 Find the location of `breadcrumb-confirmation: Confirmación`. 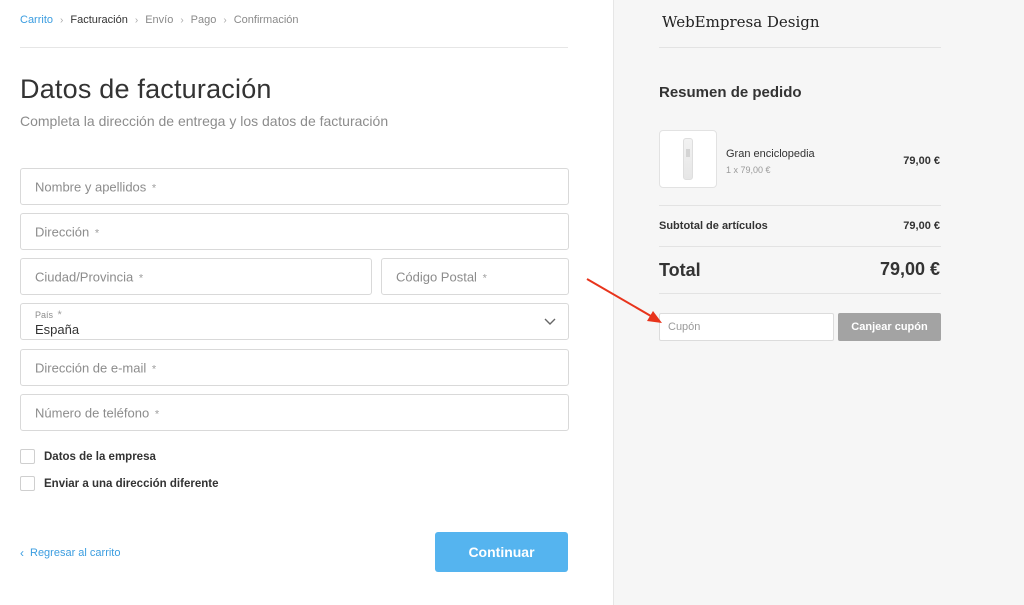

breadcrumb-confirmation: Confirmación is located at coordinates (266, 20).